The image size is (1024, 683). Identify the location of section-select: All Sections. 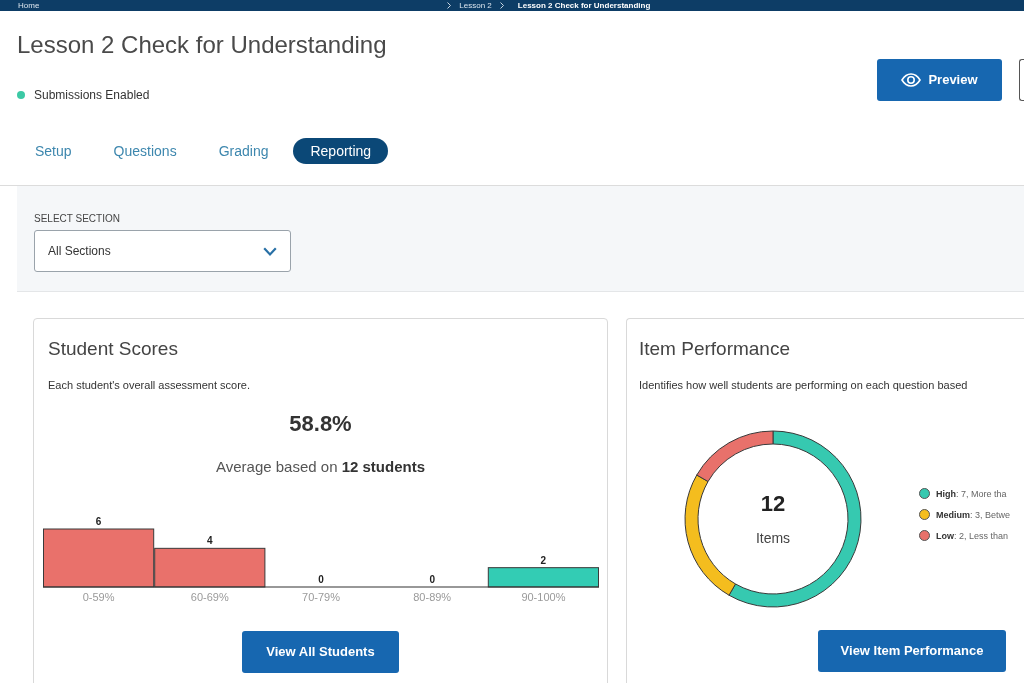
(162, 251).